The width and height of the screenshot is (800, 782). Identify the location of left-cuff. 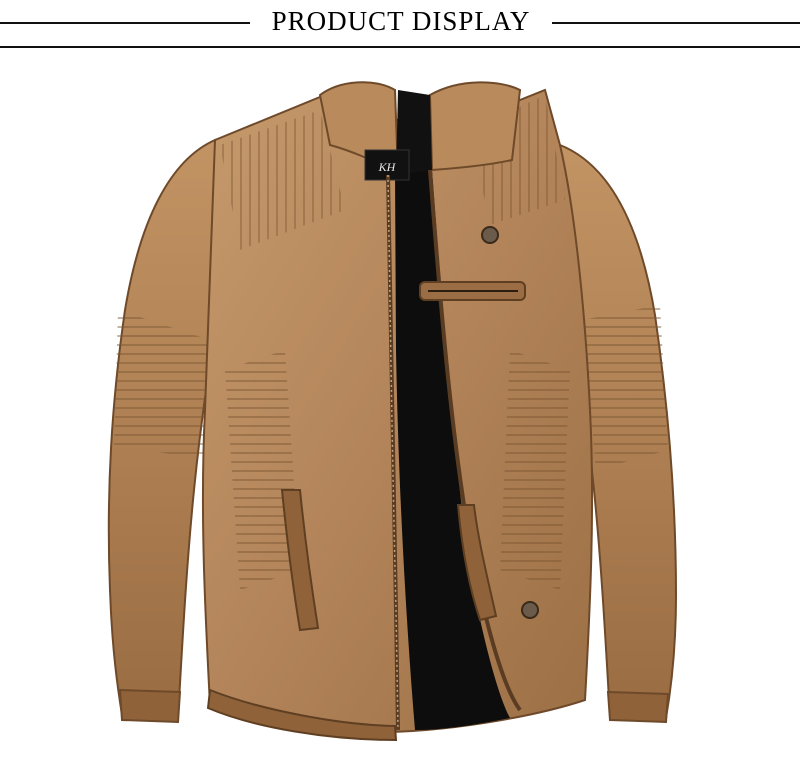
(150, 706).